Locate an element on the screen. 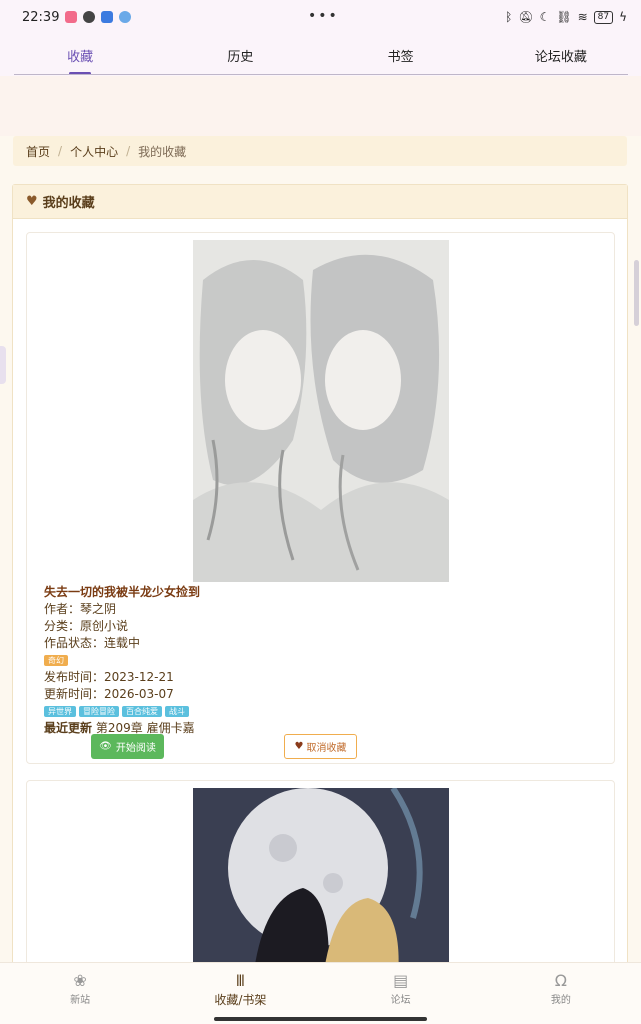 This screenshot has height=1024, width=641. breadcrumb-user-center: 个人中心 is located at coordinates (94, 151).